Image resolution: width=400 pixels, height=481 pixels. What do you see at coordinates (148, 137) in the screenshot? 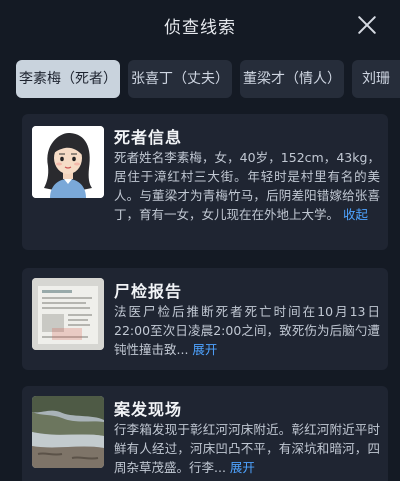
I see `card-title: 死者信息` at bounding box center [148, 137].